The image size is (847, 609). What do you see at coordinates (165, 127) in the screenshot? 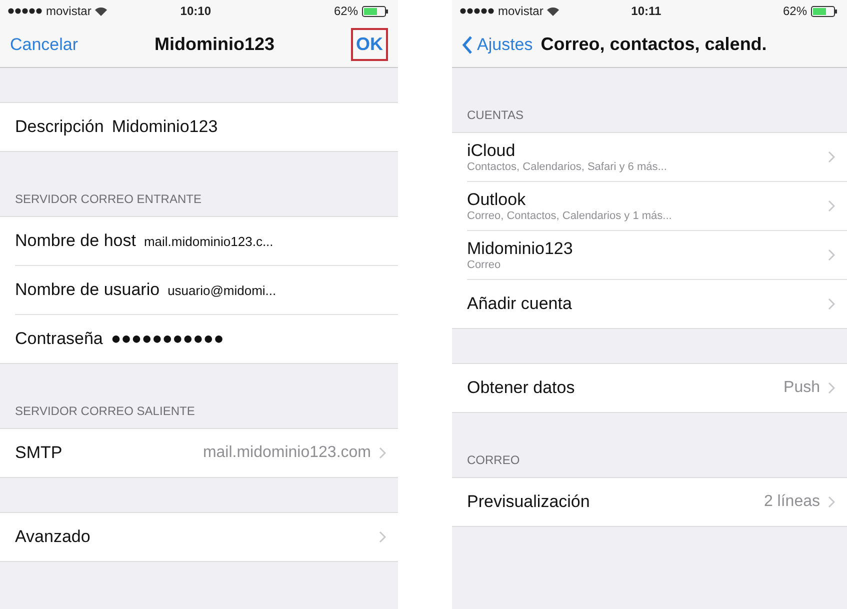
I see `field-value: Midominio123` at bounding box center [165, 127].